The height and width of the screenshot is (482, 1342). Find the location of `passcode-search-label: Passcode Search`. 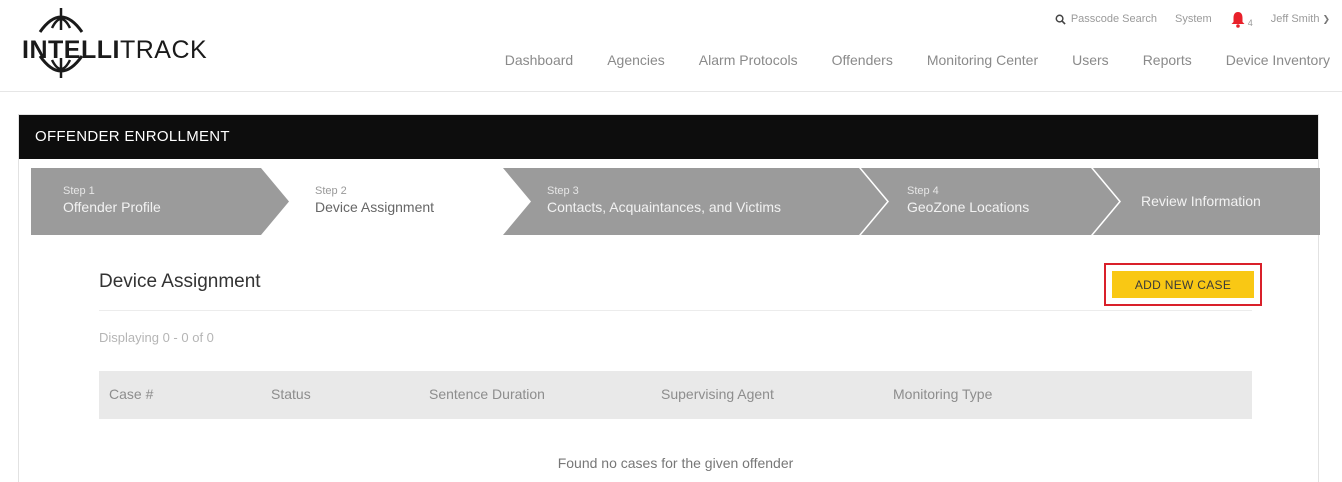

passcode-search-label: Passcode Search is located at coordinates (1114, 19).